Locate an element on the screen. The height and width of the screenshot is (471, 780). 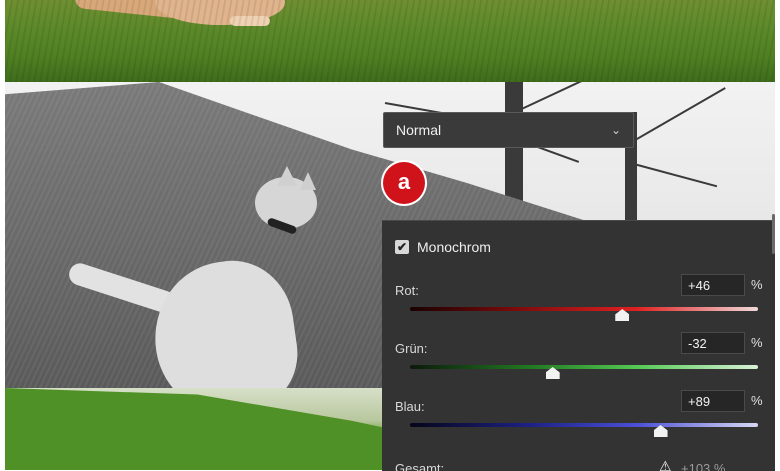
monochrome-option: ✔ Monochrom is located at coordinates (443, 247).